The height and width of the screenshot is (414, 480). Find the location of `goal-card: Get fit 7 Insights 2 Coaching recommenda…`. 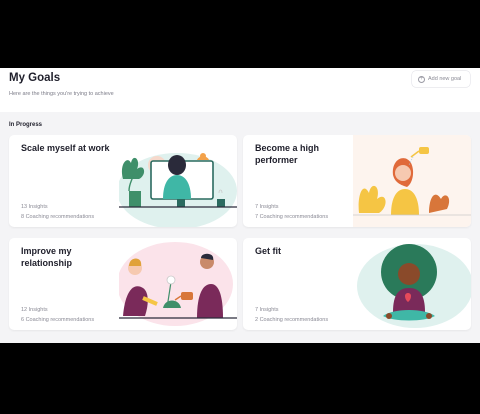

goal-card: Get fit 7 Insights 2 Coaching recommenda… is located at coordinates (357, 284).